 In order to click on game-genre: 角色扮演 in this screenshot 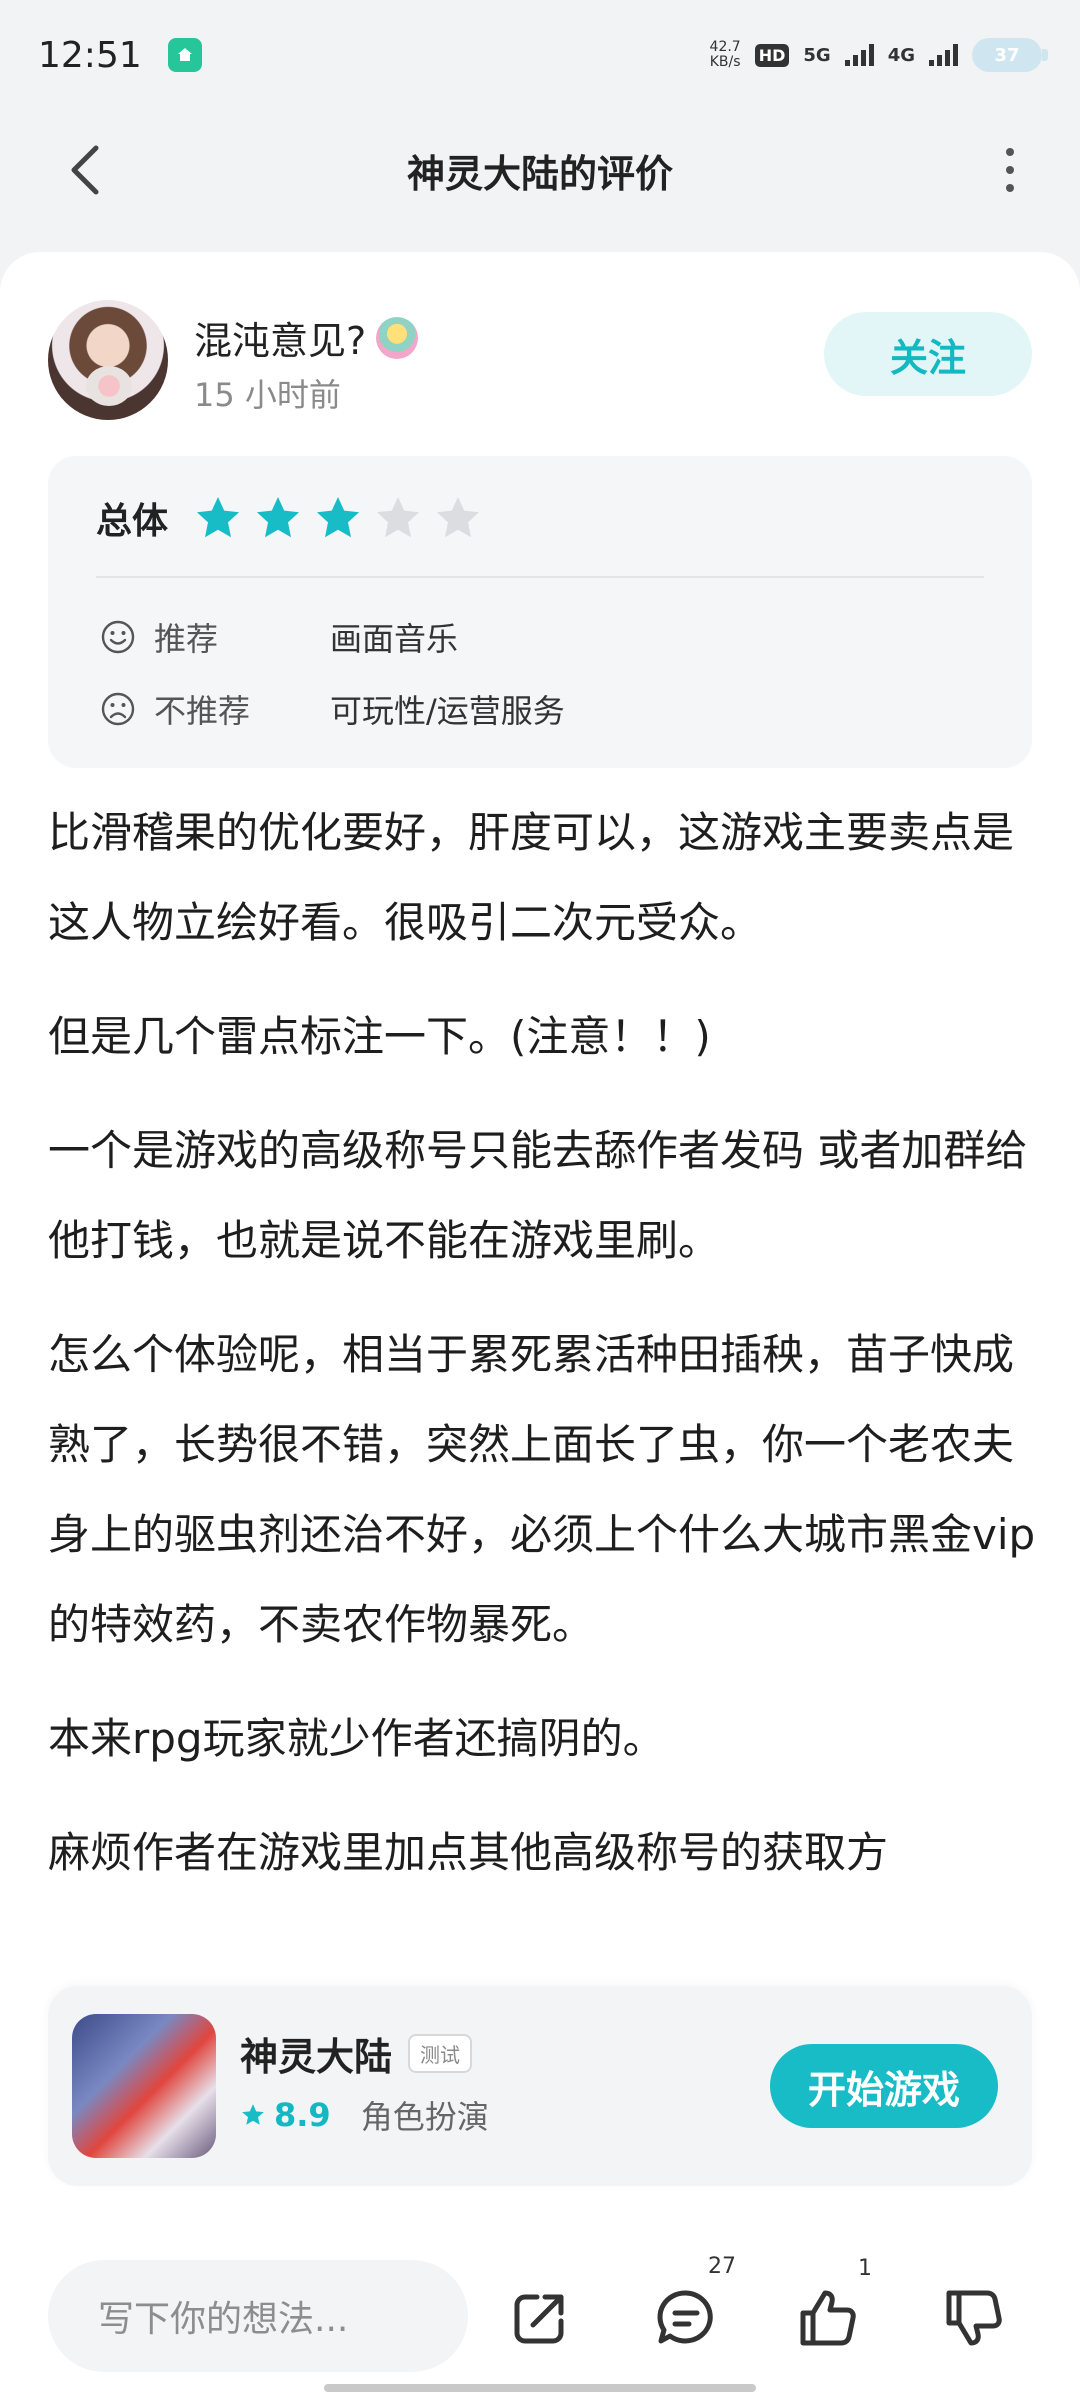, I will do `click(424, 2117)`.